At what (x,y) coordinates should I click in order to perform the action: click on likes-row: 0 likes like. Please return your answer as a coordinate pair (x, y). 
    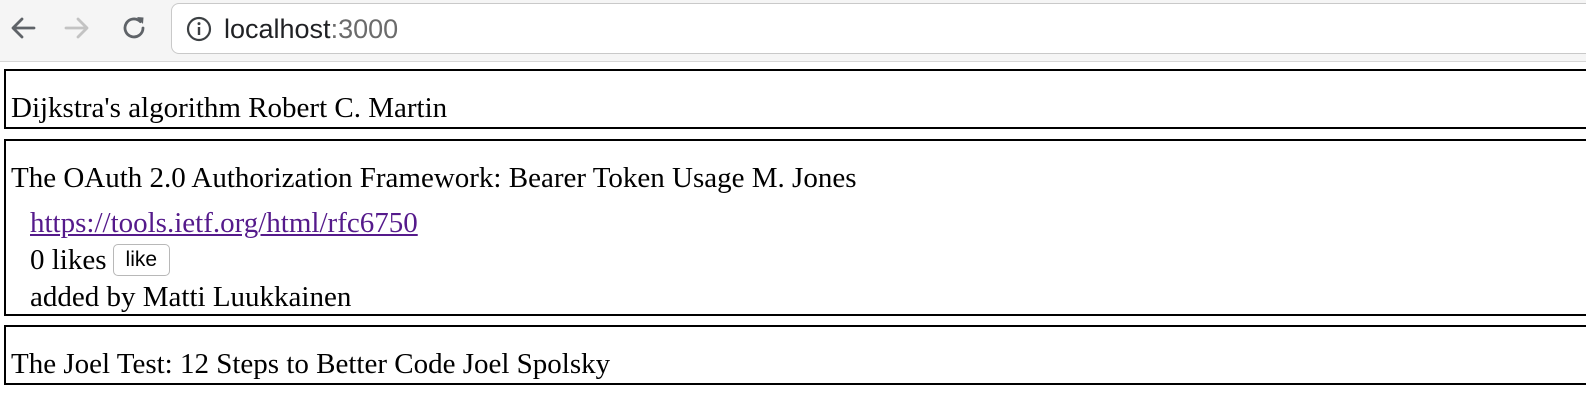
    Looking at the image, I should click on (224, 260).